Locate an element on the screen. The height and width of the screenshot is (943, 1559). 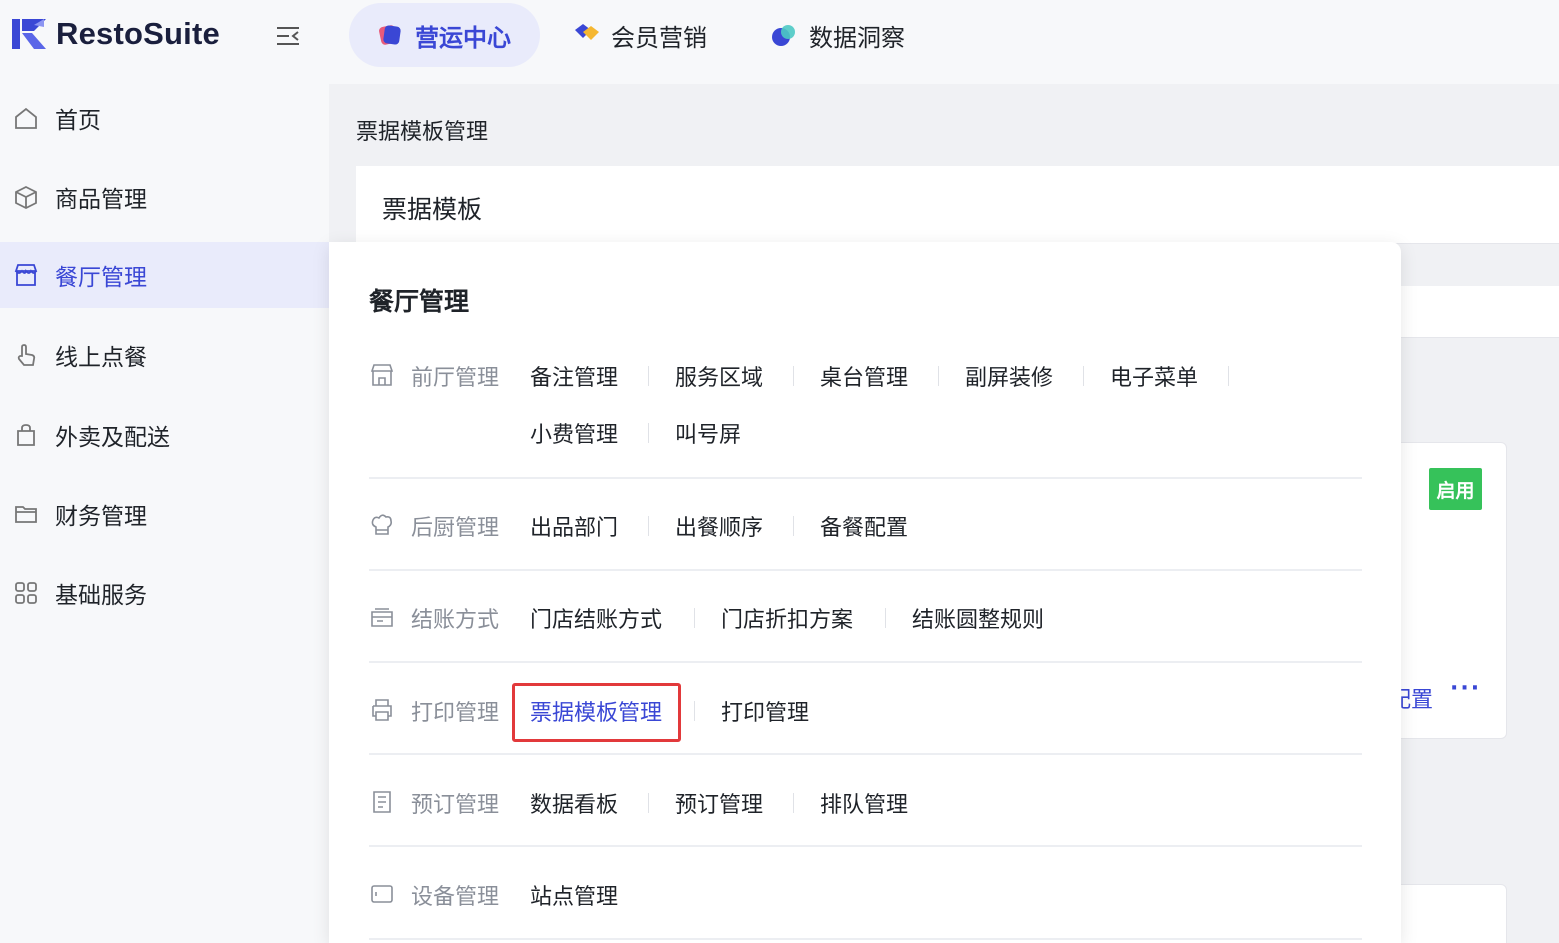
clipboard-icon is located at coordinates (382, 802).